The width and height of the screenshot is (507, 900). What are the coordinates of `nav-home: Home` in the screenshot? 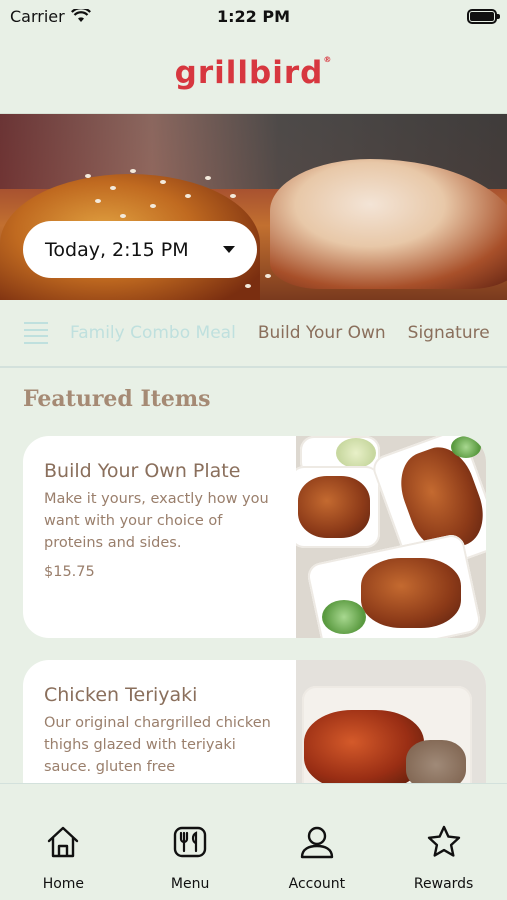 It's located at (63, 842).